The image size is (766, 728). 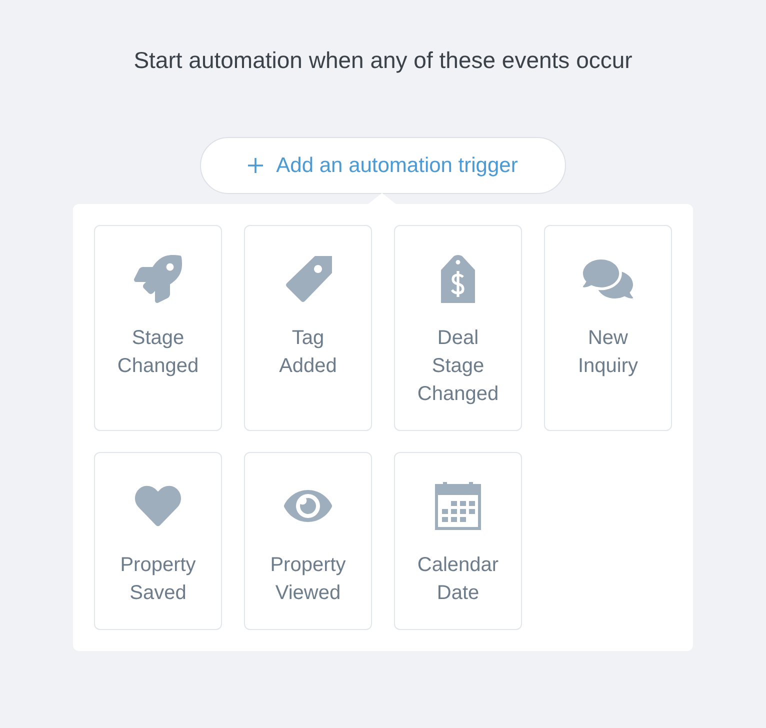 What do you see at coordinates (308, 328) in the screenshot?
I see `trigger-option: Tag Added` at bounding box center [308, 328].